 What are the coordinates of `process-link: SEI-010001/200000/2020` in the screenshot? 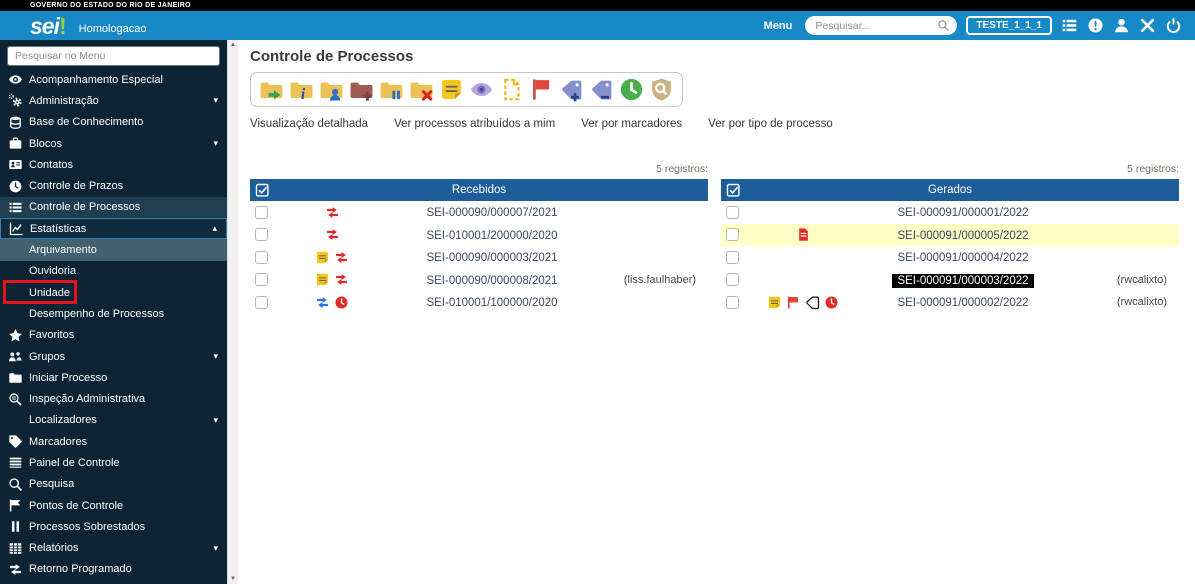 It's located at (491, 236).